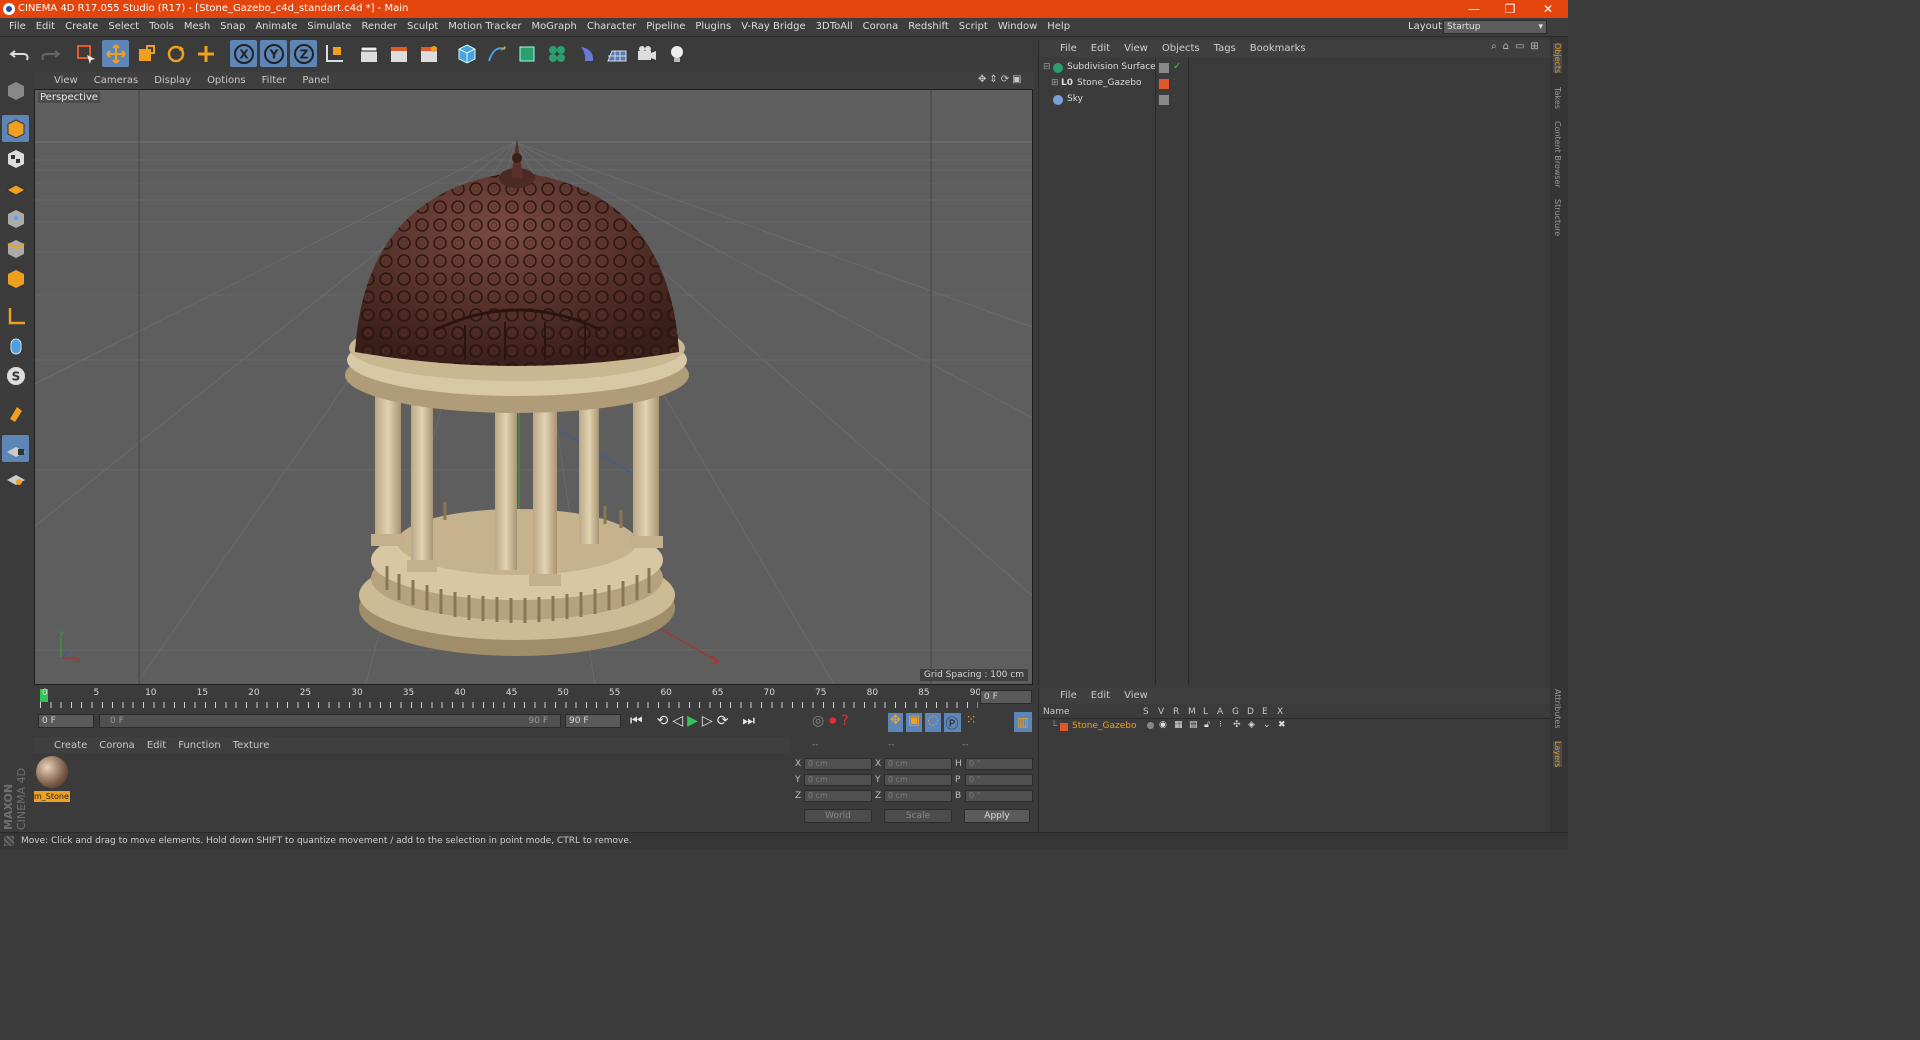 The width and height of the screenshot is (1920, 1040). What do you see at coordinates (593, 721) in the screenshot?
I see `end-frame-field: 90 F` at bounding box center [593, 721].